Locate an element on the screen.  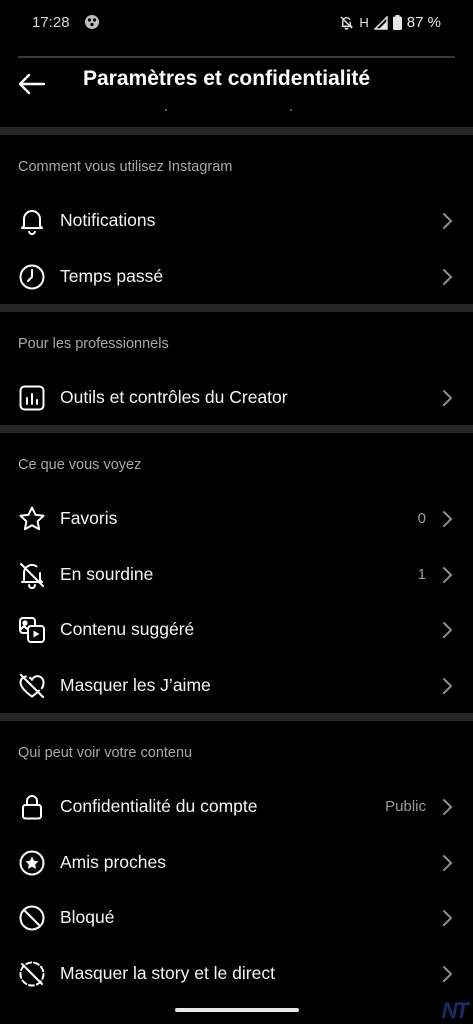
back-button is located at coordinates (32, 84).